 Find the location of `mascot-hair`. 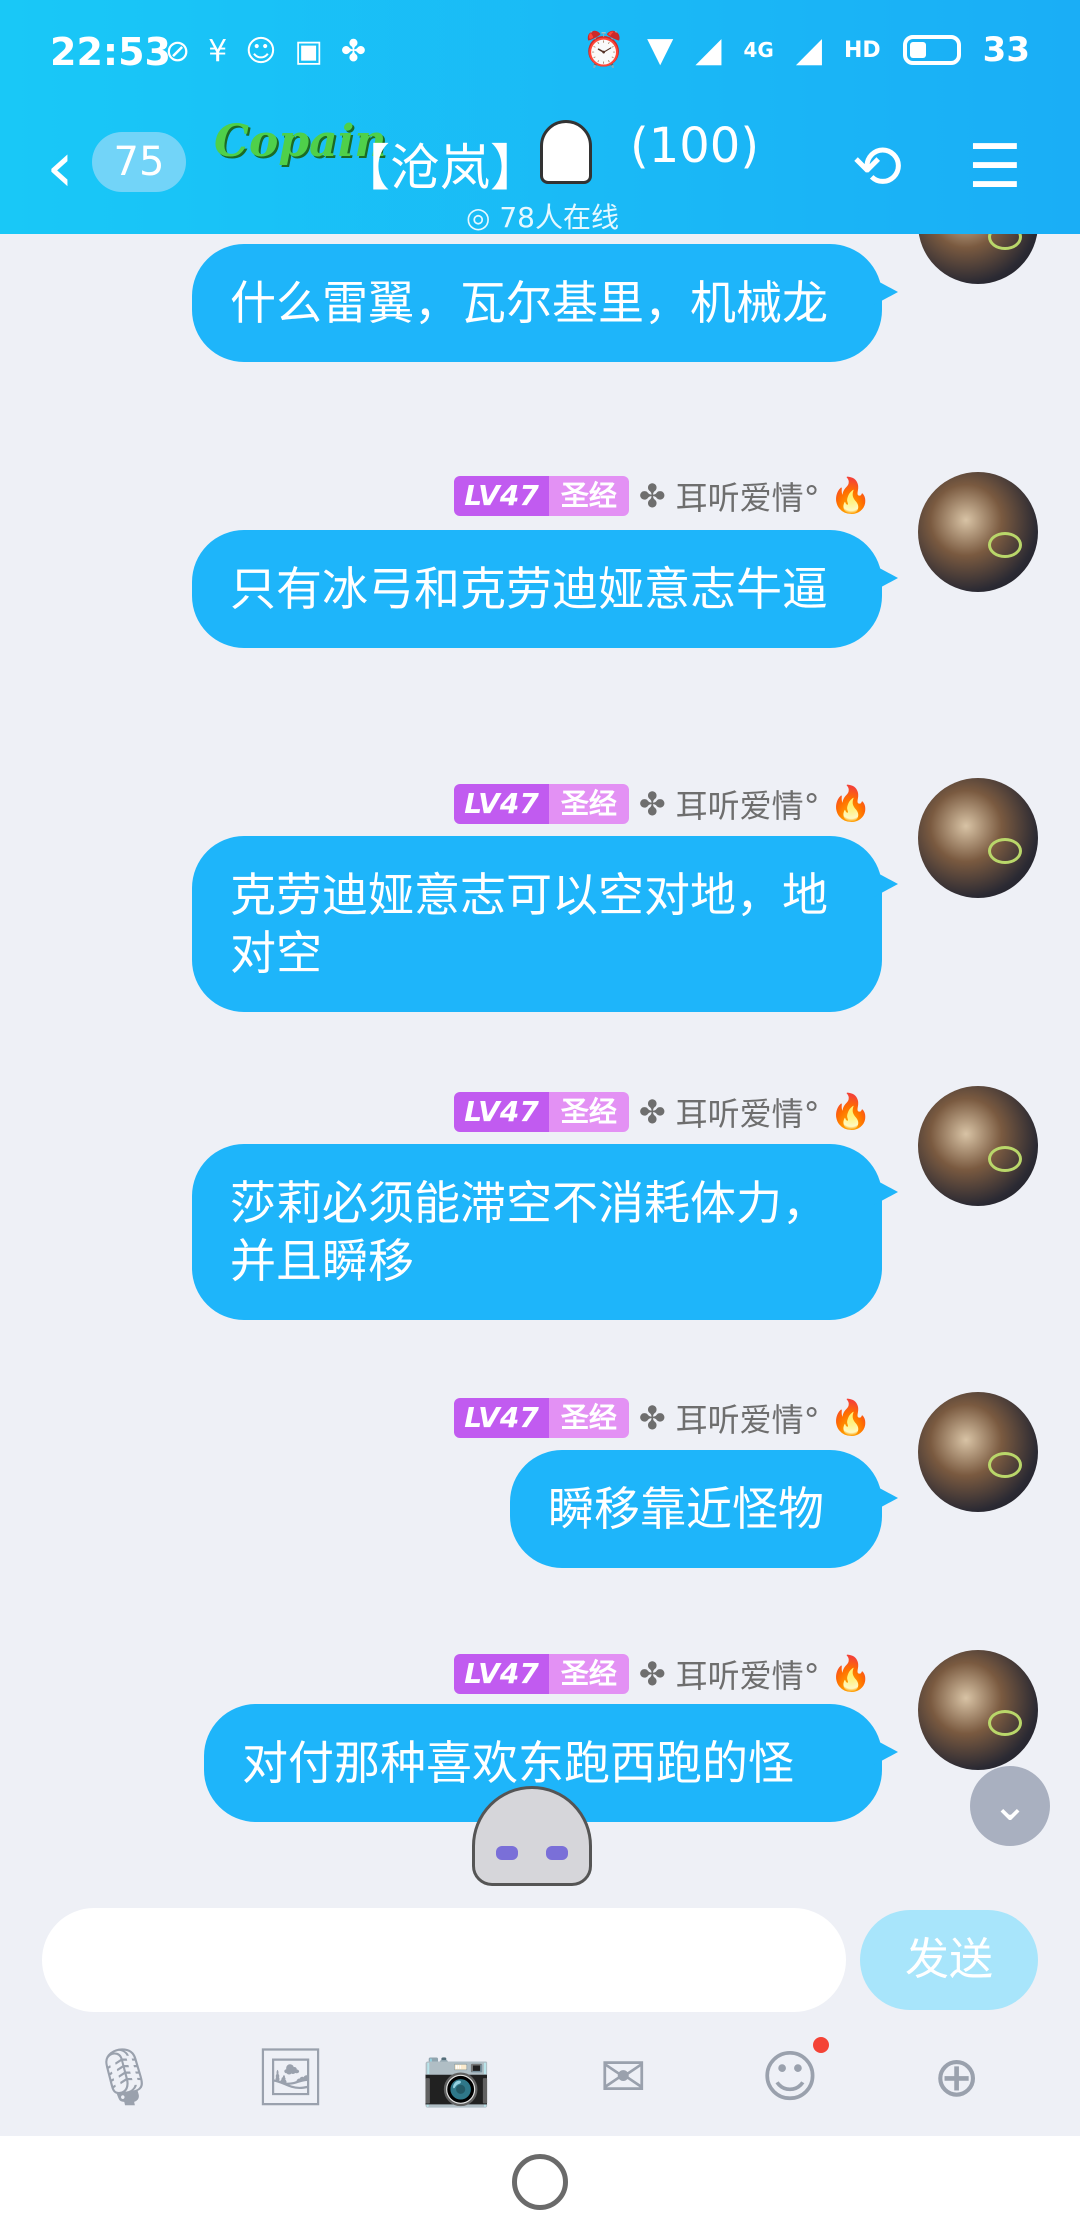

mascot-hair is located at coordinates (532, 1836).